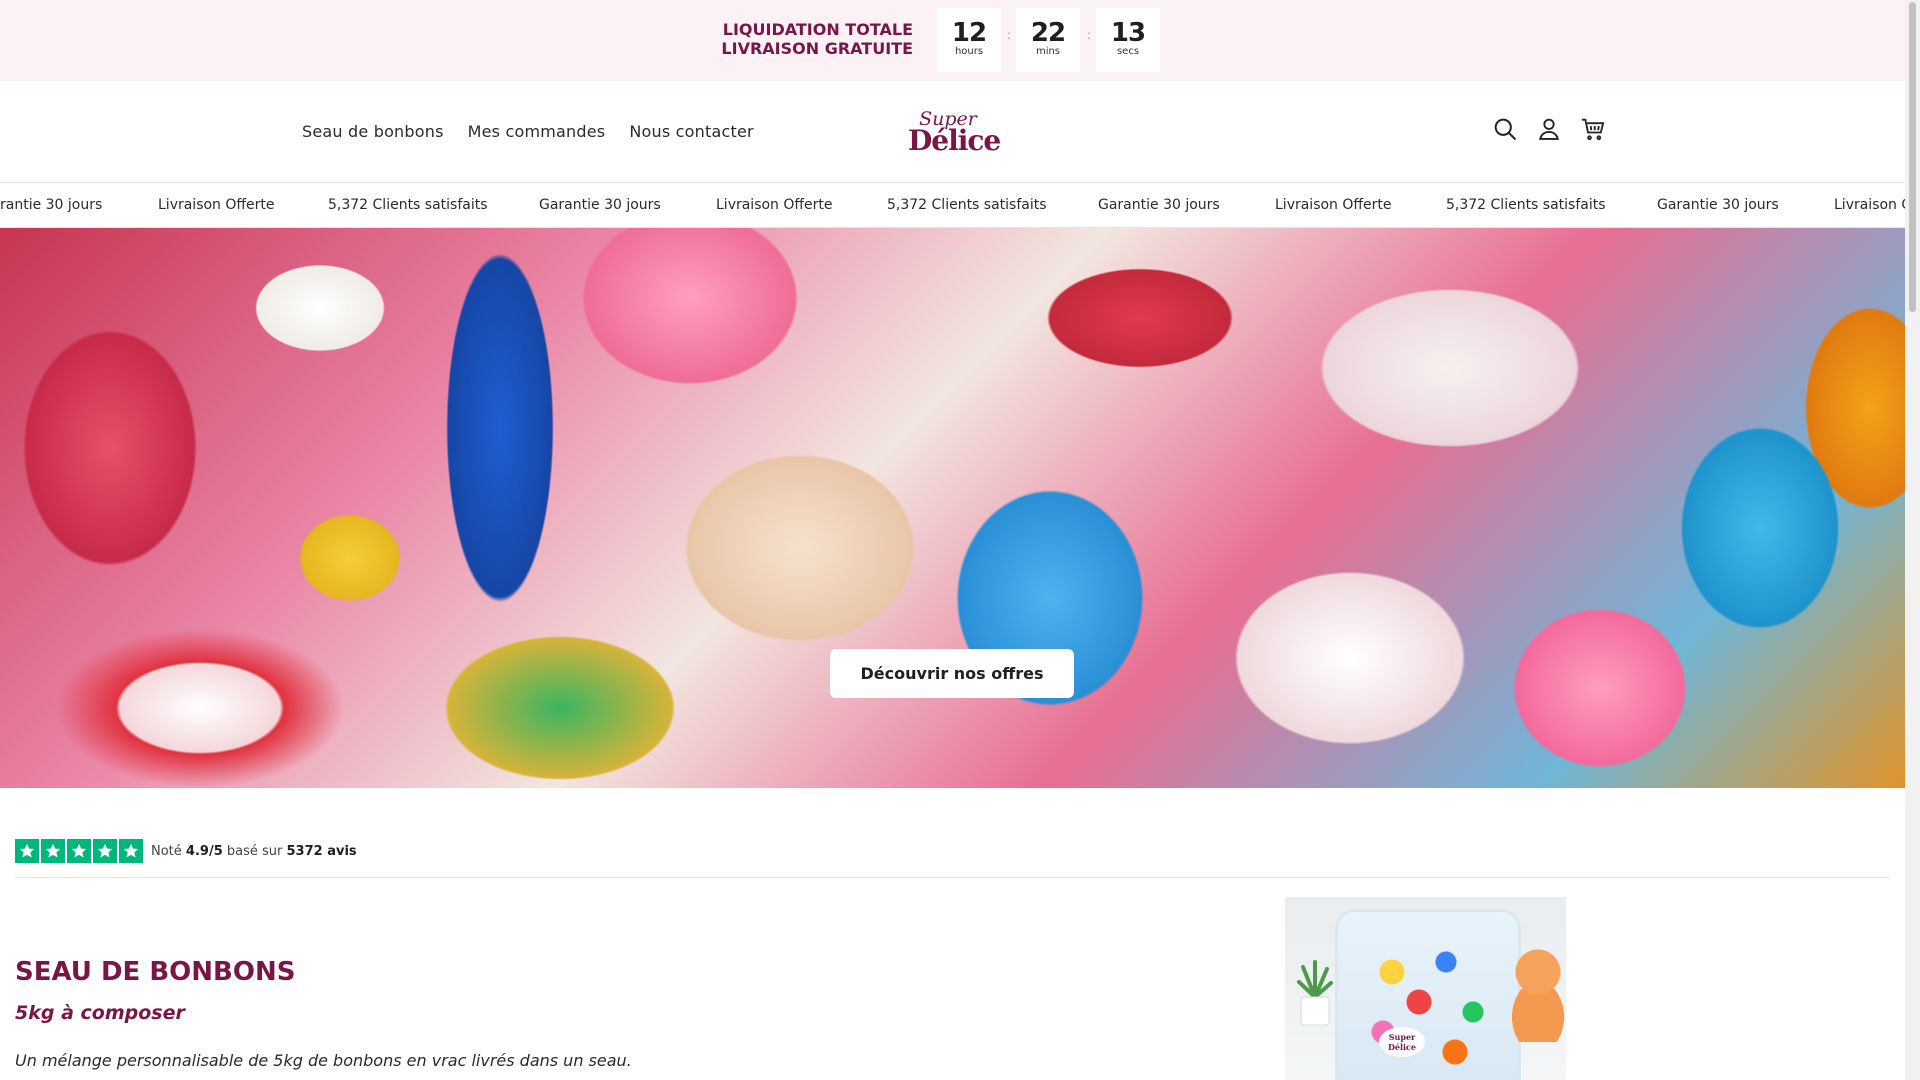 This screenshot has height=1080, width=1920. What do you see at coordinates (1402, 1037) in the screenshot?
I see `bucket-logo-super: Super` at bounding box center [1402, 1037].